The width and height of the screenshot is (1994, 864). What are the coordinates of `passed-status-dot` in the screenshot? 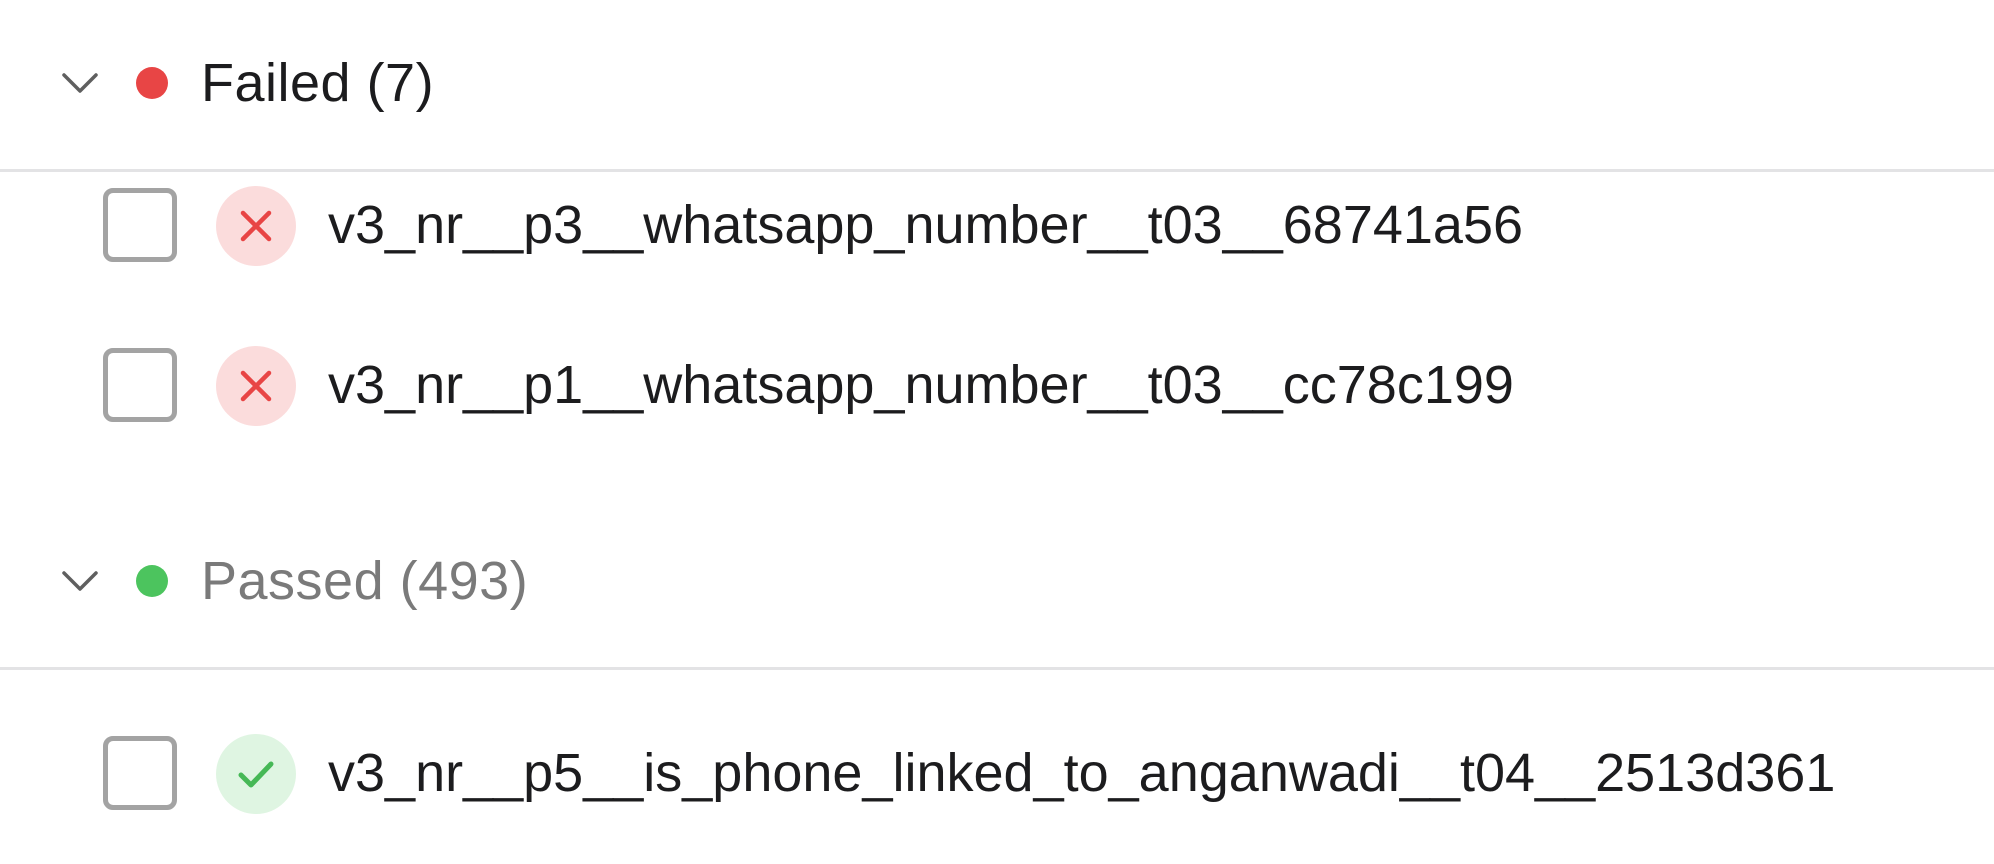 It's located at (152, 581).